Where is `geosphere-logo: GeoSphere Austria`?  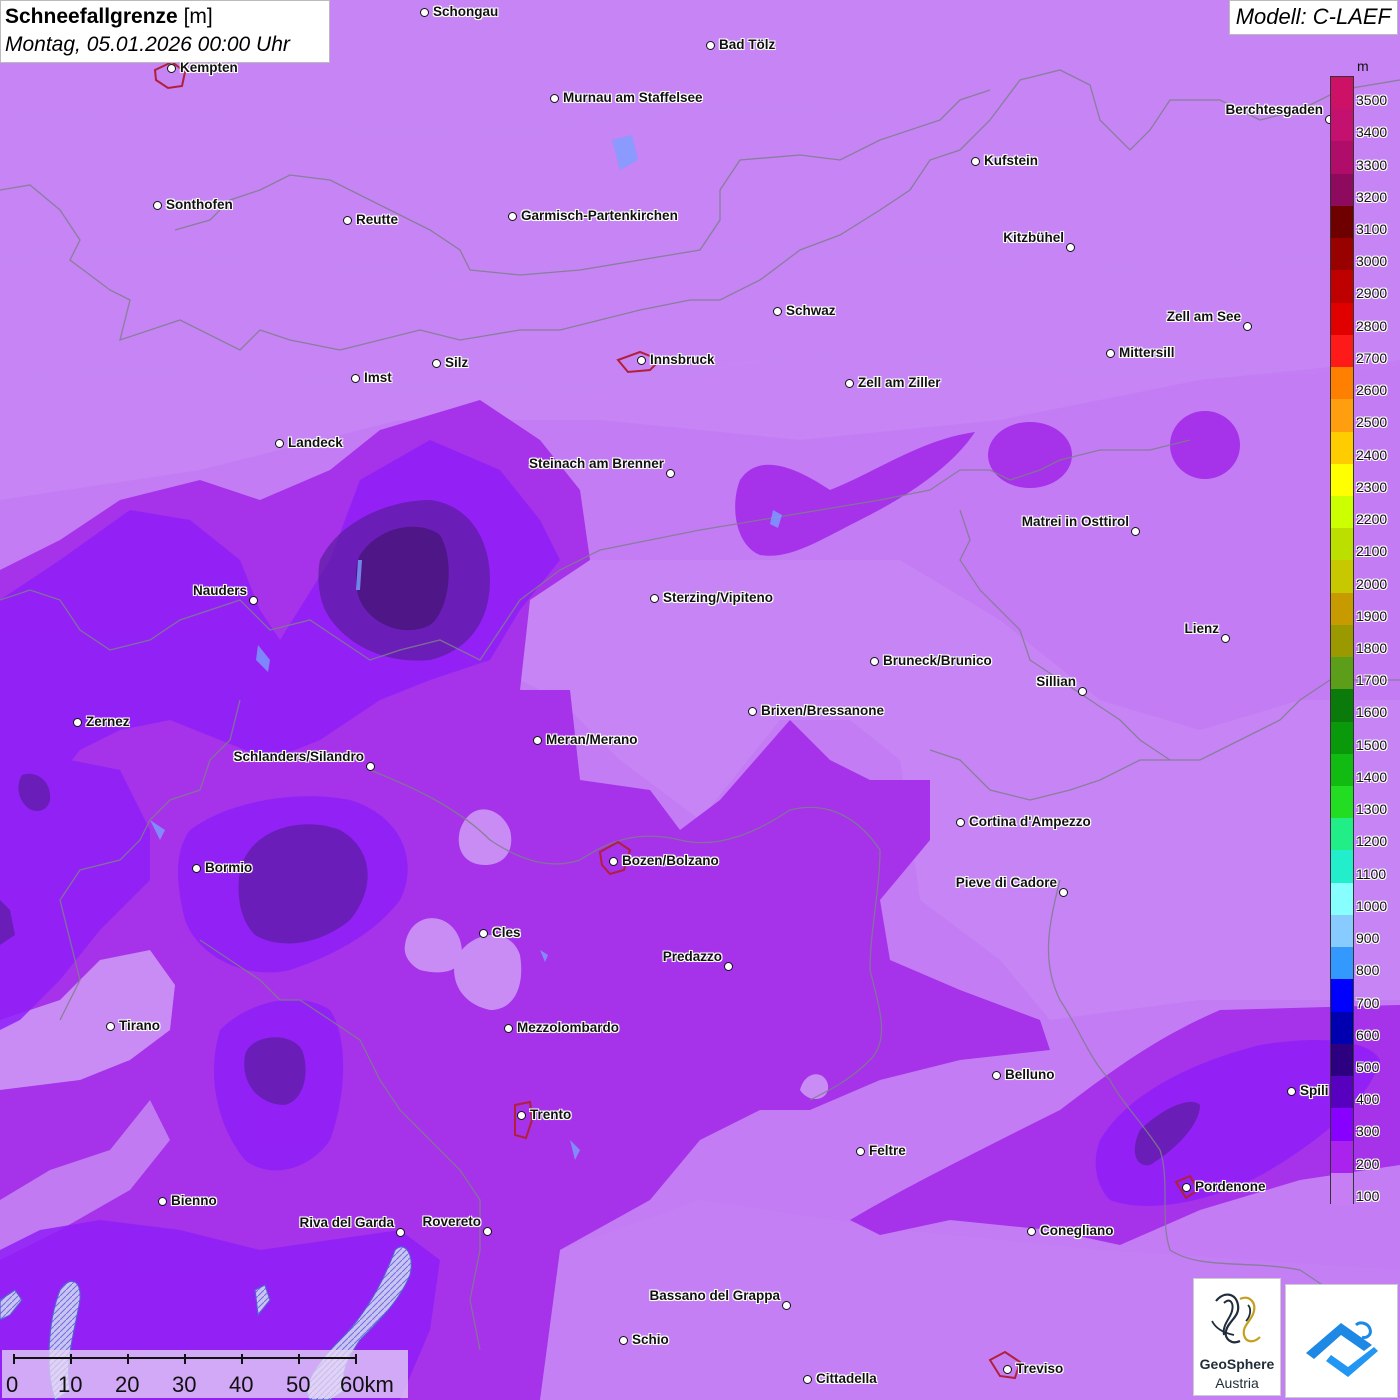 geosphere-logo: GeoSphere Austria is located at coordinates (1237, 1337).